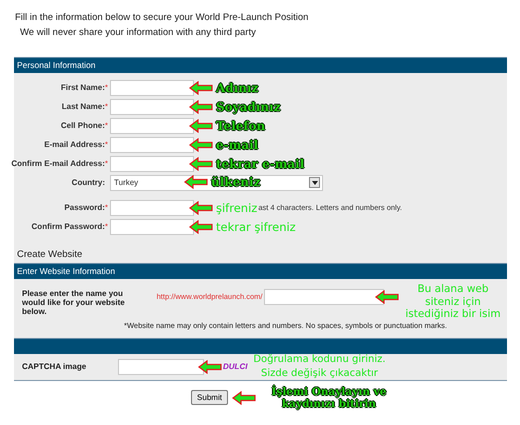 The image size is (520, 425). What do you see at coordinates (83, 106) in the screenshot?
I see `field-label: Last Name:` at bounding box center [83, 106].